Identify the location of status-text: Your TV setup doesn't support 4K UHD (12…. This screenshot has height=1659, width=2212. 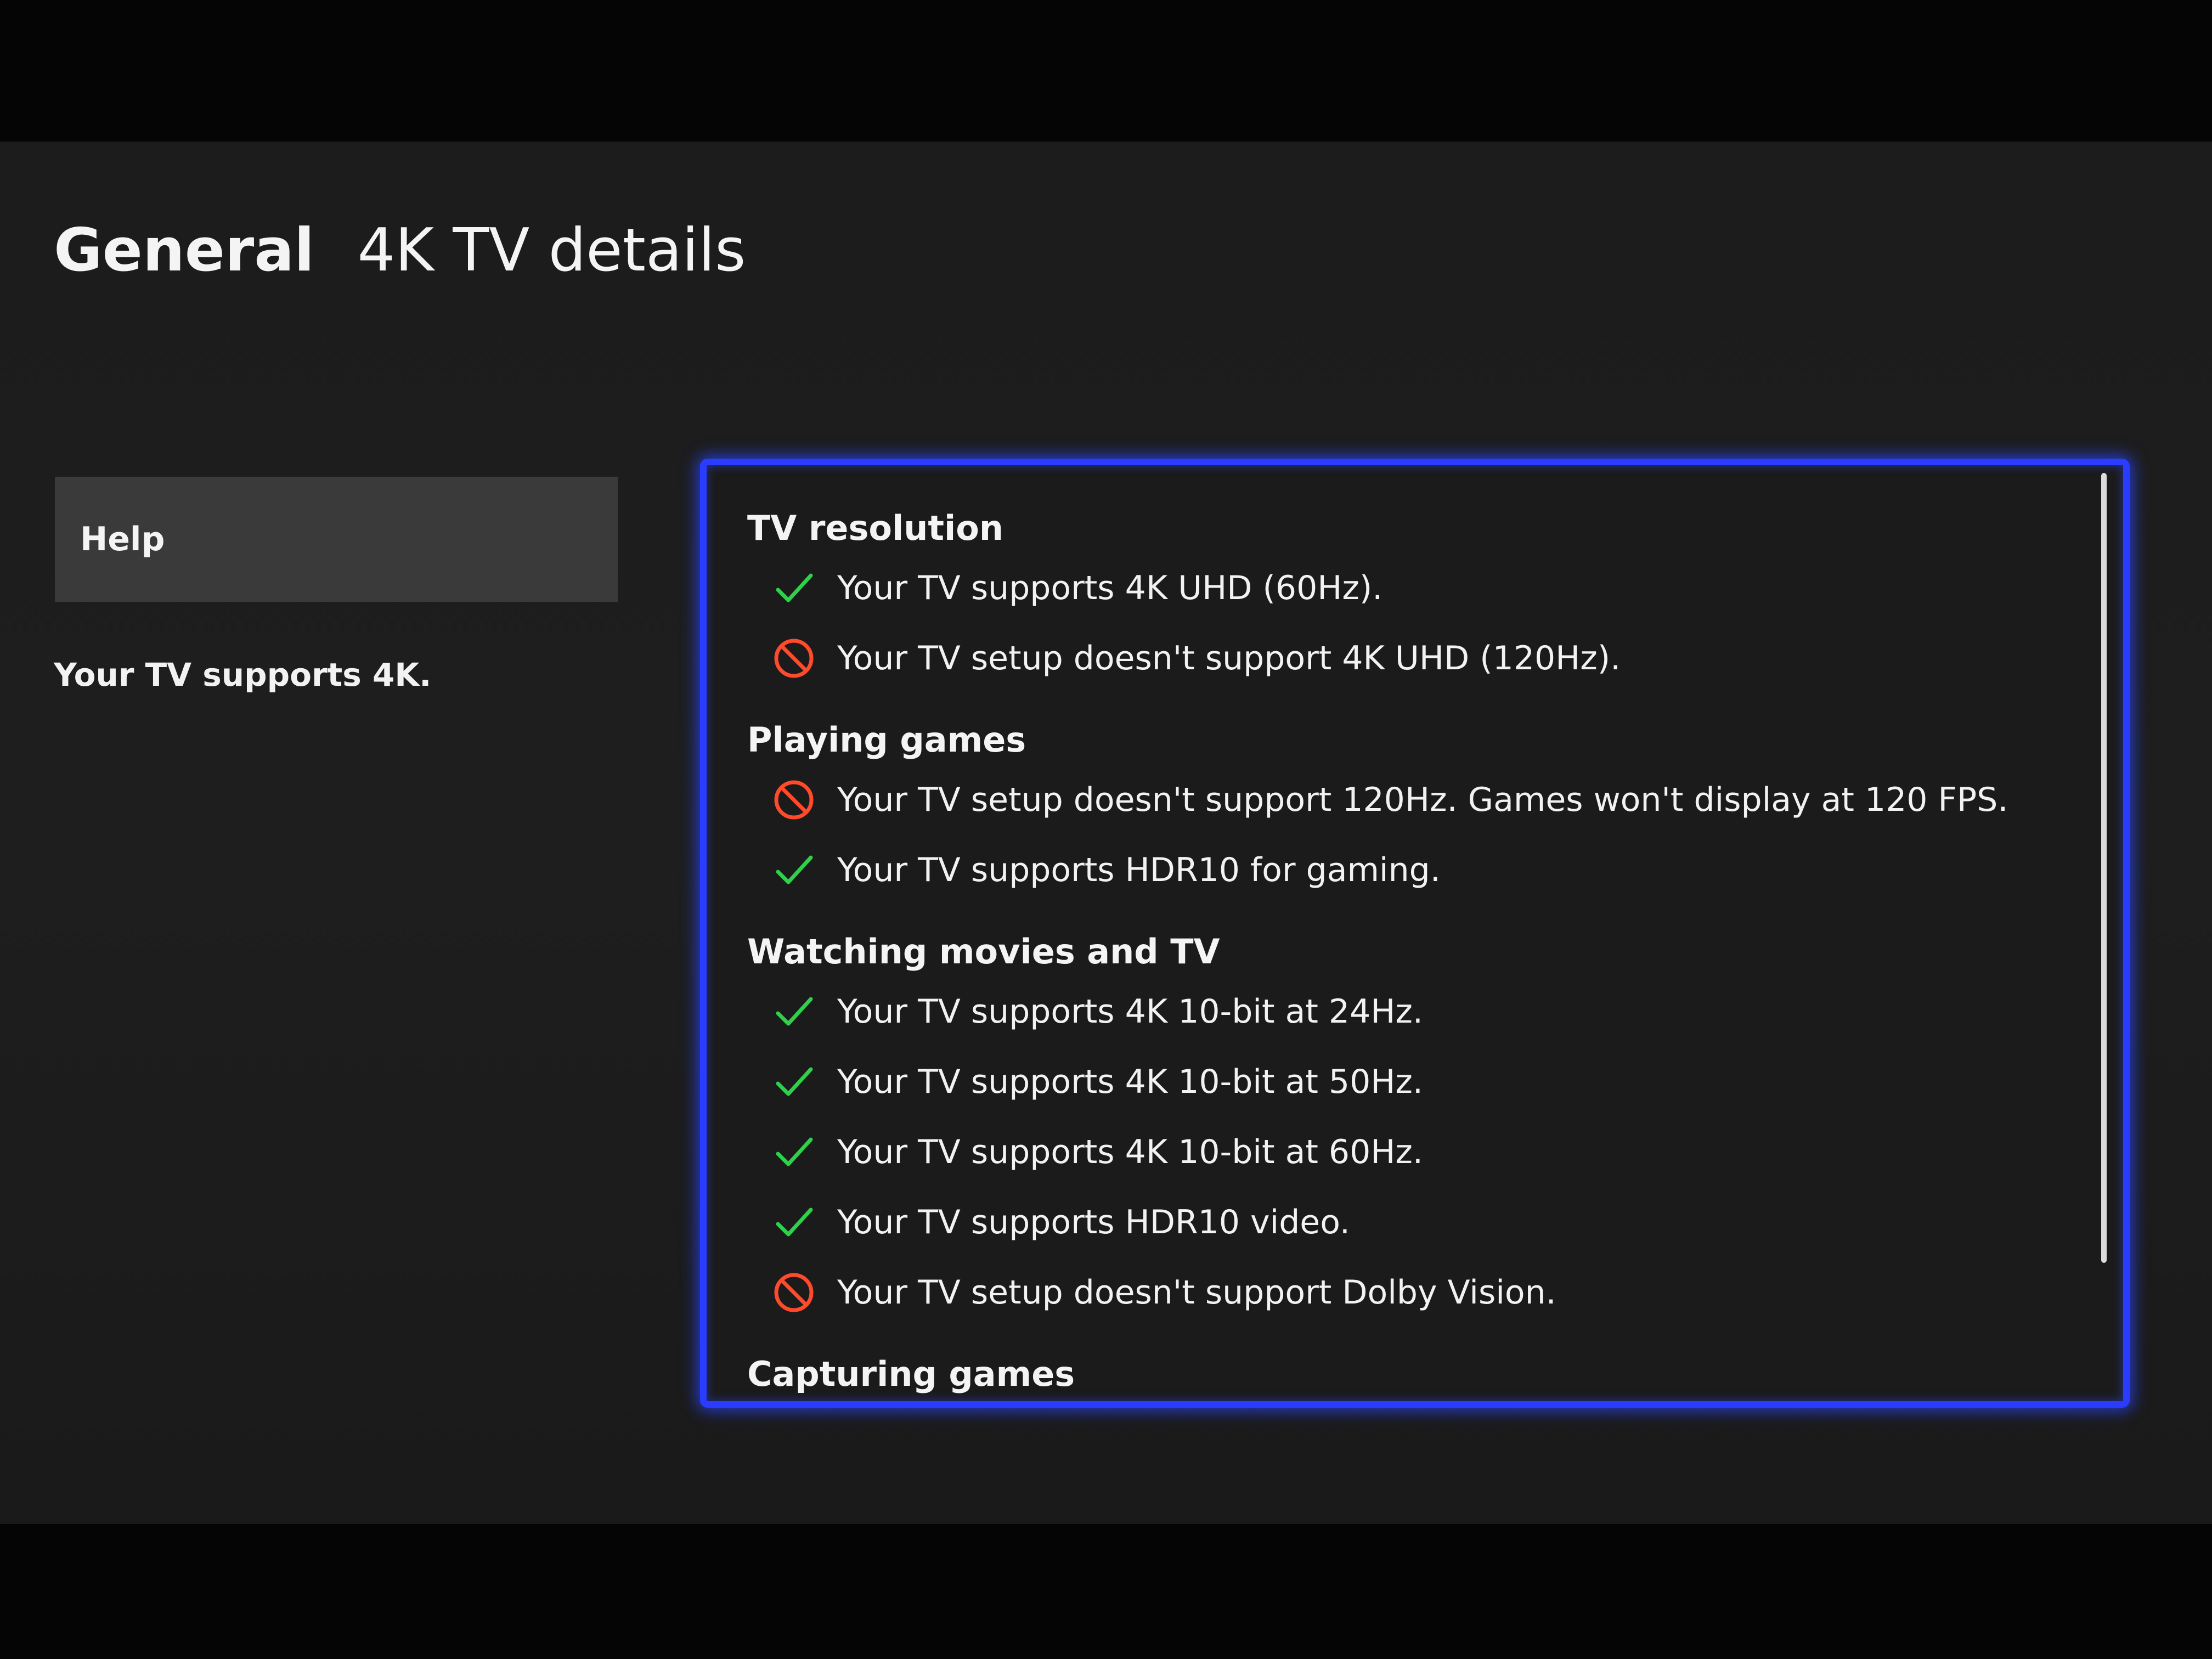
(1229, 658).